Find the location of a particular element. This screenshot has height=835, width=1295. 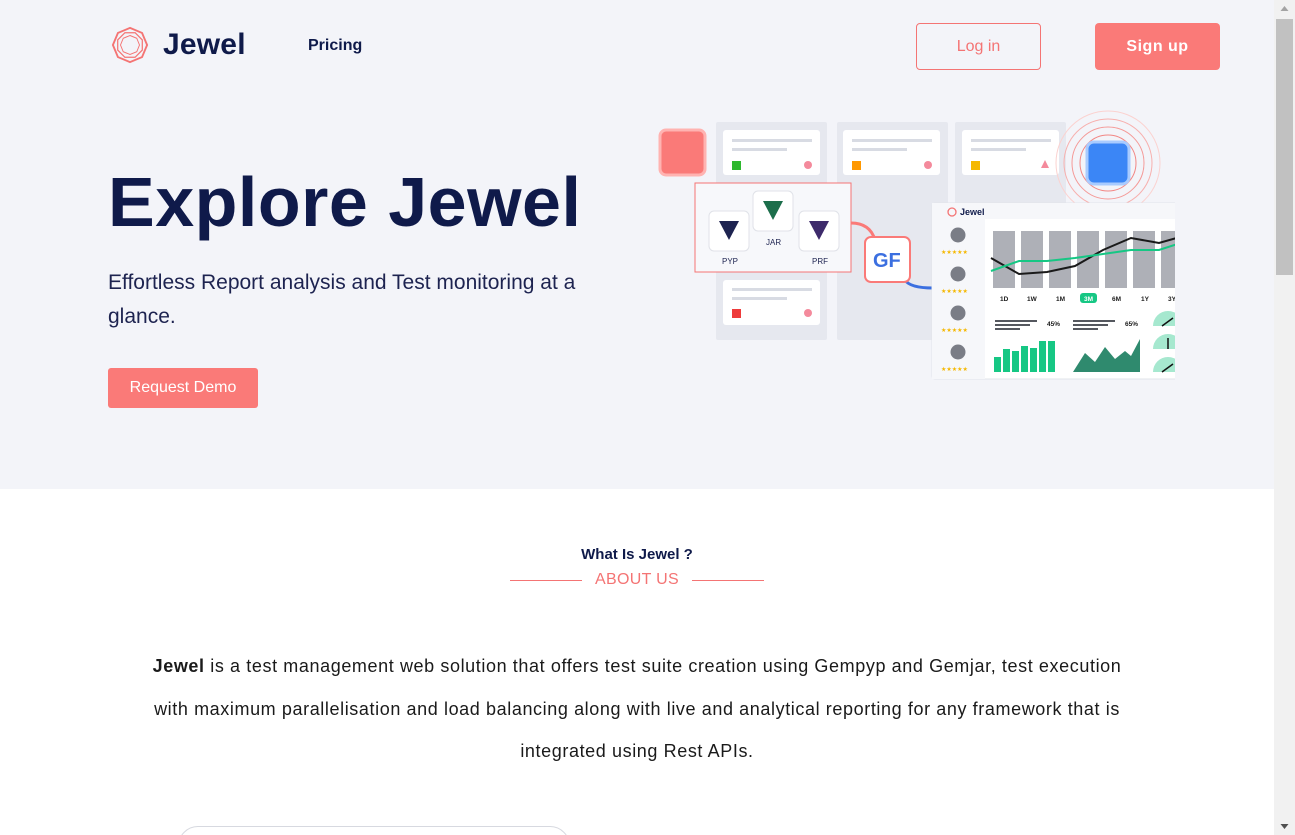

brand-name: Jewel is located at coordinates (204, 44).